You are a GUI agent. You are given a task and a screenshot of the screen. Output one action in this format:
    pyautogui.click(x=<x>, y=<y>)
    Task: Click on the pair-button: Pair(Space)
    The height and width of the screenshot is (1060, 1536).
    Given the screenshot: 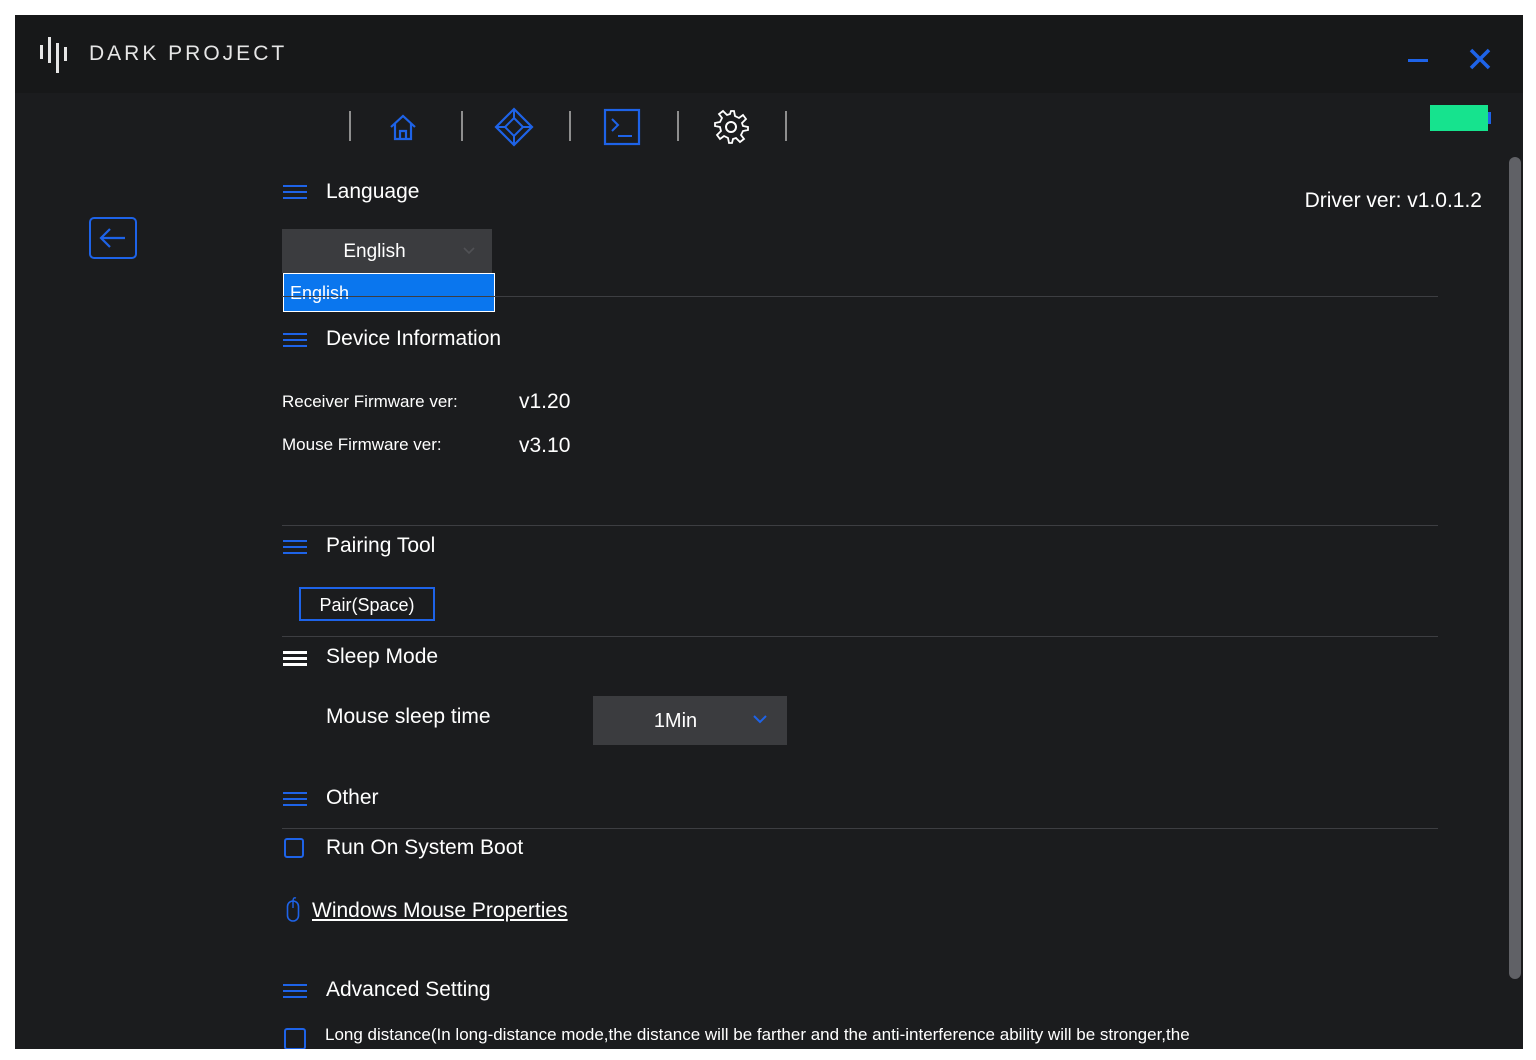 What is the action you would take?
    pyautogui.click(x=367, y=604)
    